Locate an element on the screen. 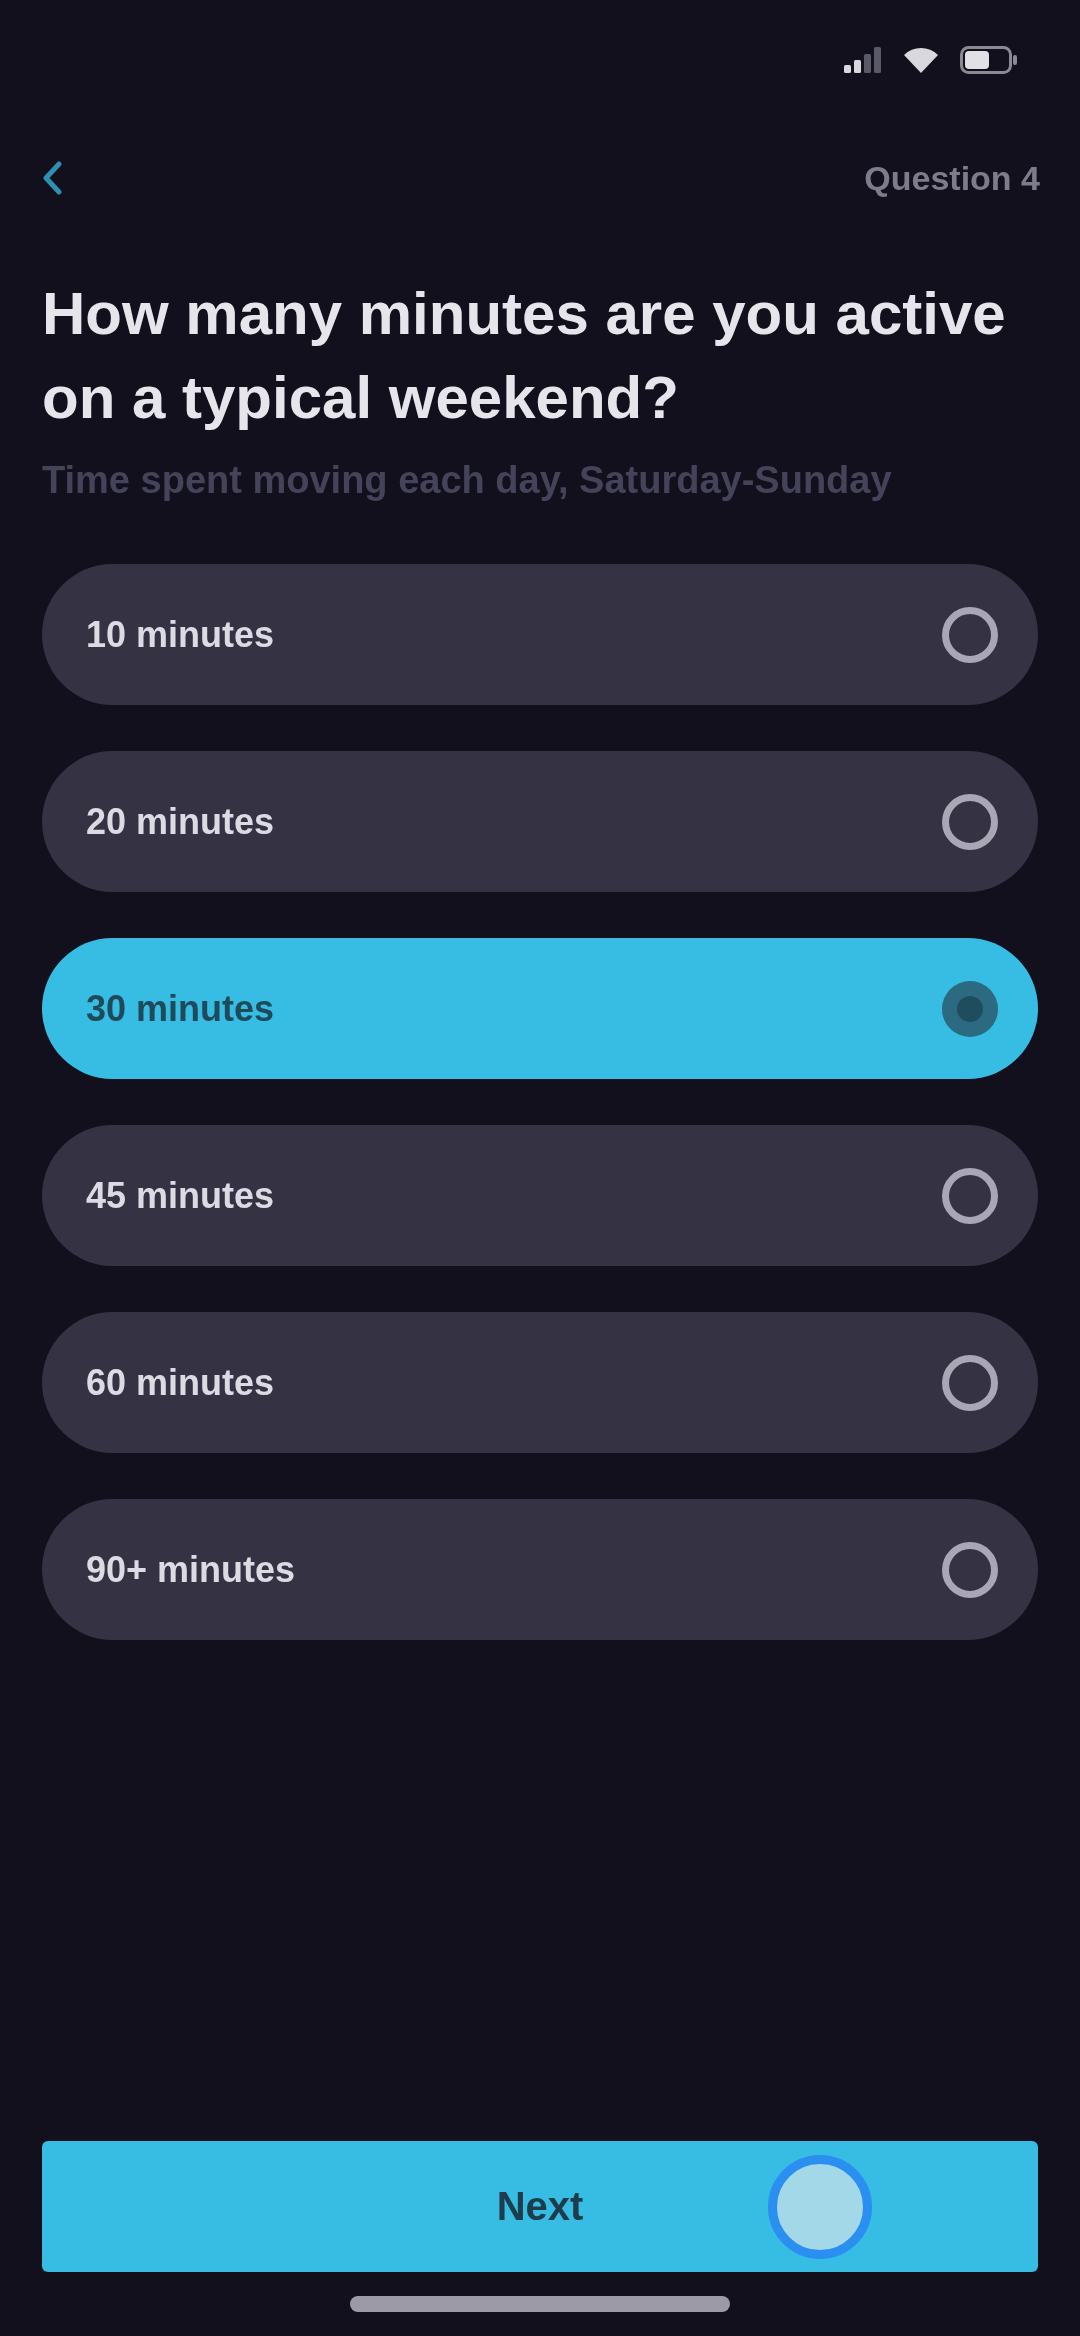 This screenshot has width=1080, height=2336. answer-option: 60 minutes is located at coordinates (540, 1382).